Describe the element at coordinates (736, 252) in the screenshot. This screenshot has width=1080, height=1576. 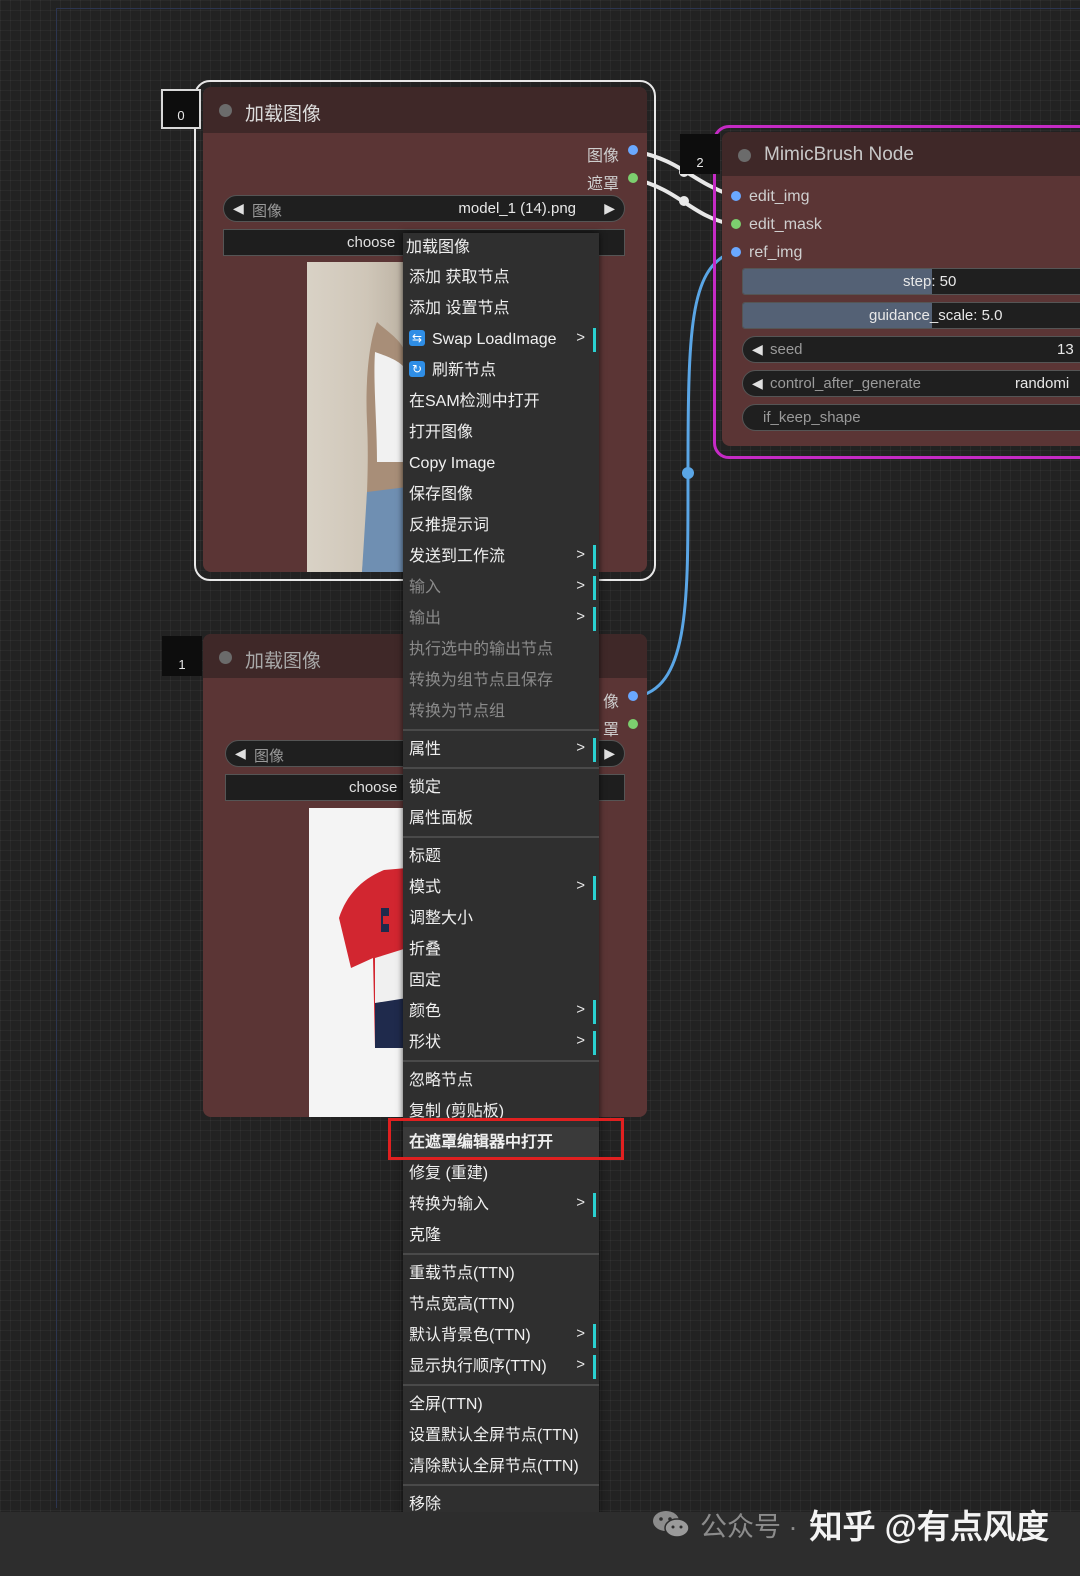
I see `input-slot-ref-img` at that location.